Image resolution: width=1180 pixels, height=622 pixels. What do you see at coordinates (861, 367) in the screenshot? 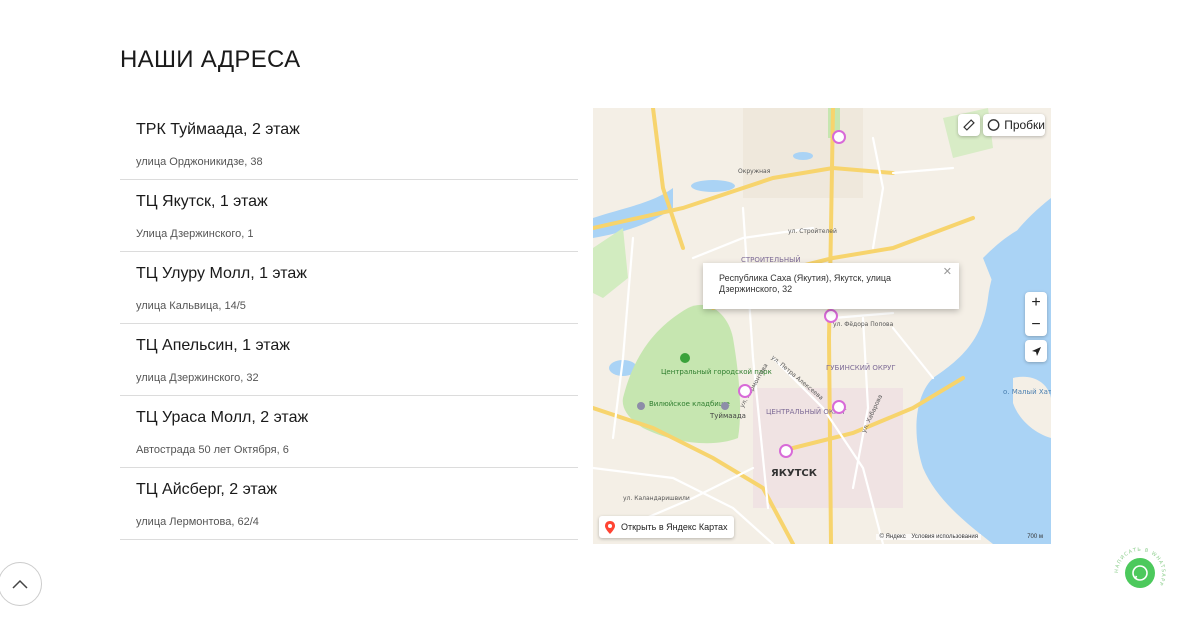
I see `map-label-gubinsky: ГУБИНСКИЙ ОКРУГ` at bounding box center [861, 367].